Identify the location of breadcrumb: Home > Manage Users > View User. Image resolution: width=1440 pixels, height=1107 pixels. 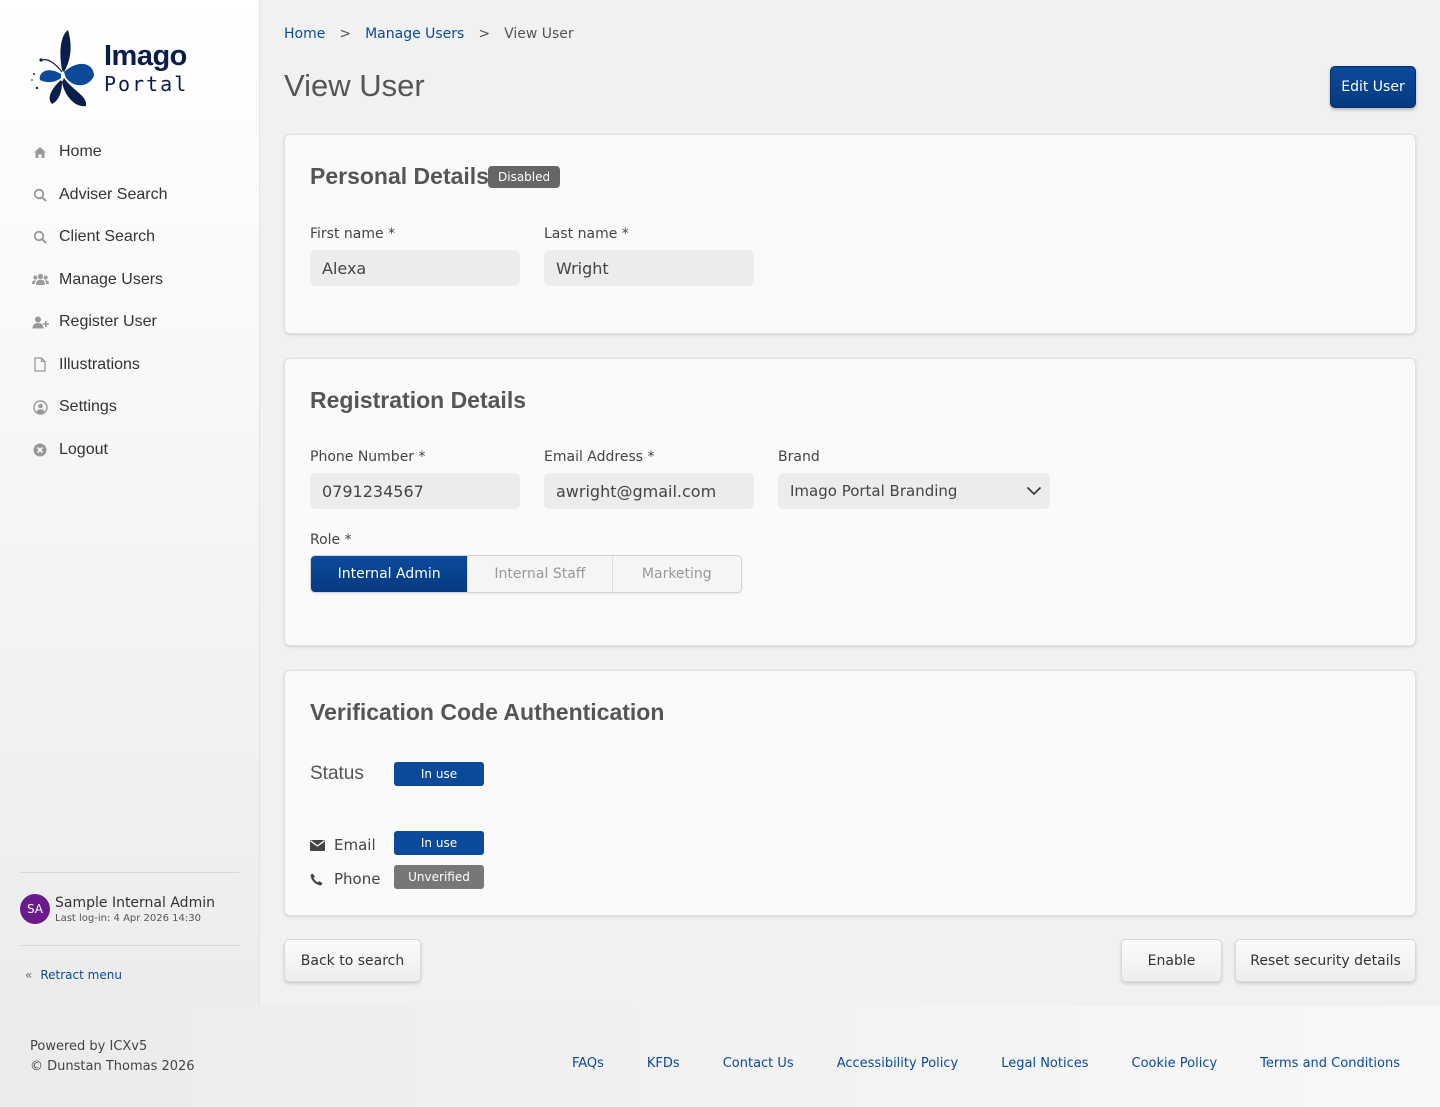
(429, 34).